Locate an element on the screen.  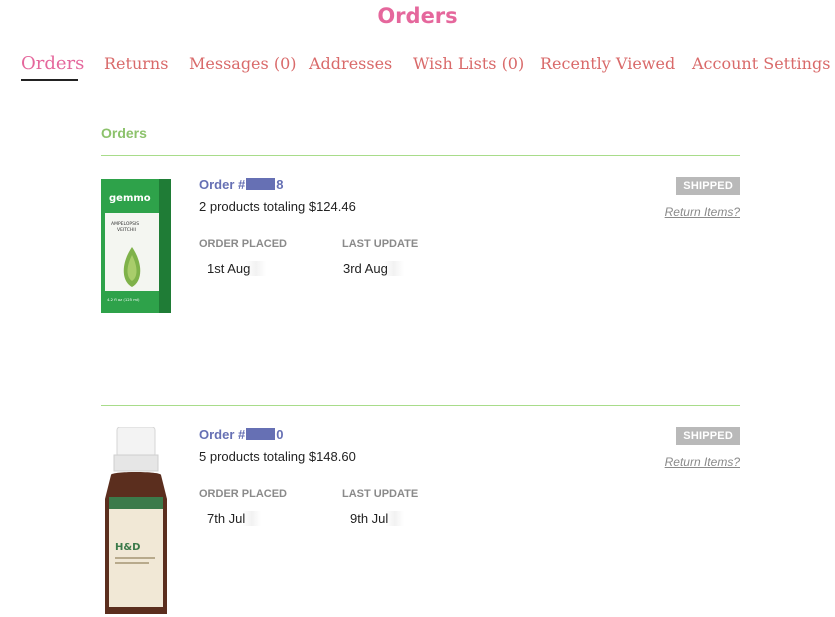
tab-messages: Messages (0) is located at coordinates (242, 63).